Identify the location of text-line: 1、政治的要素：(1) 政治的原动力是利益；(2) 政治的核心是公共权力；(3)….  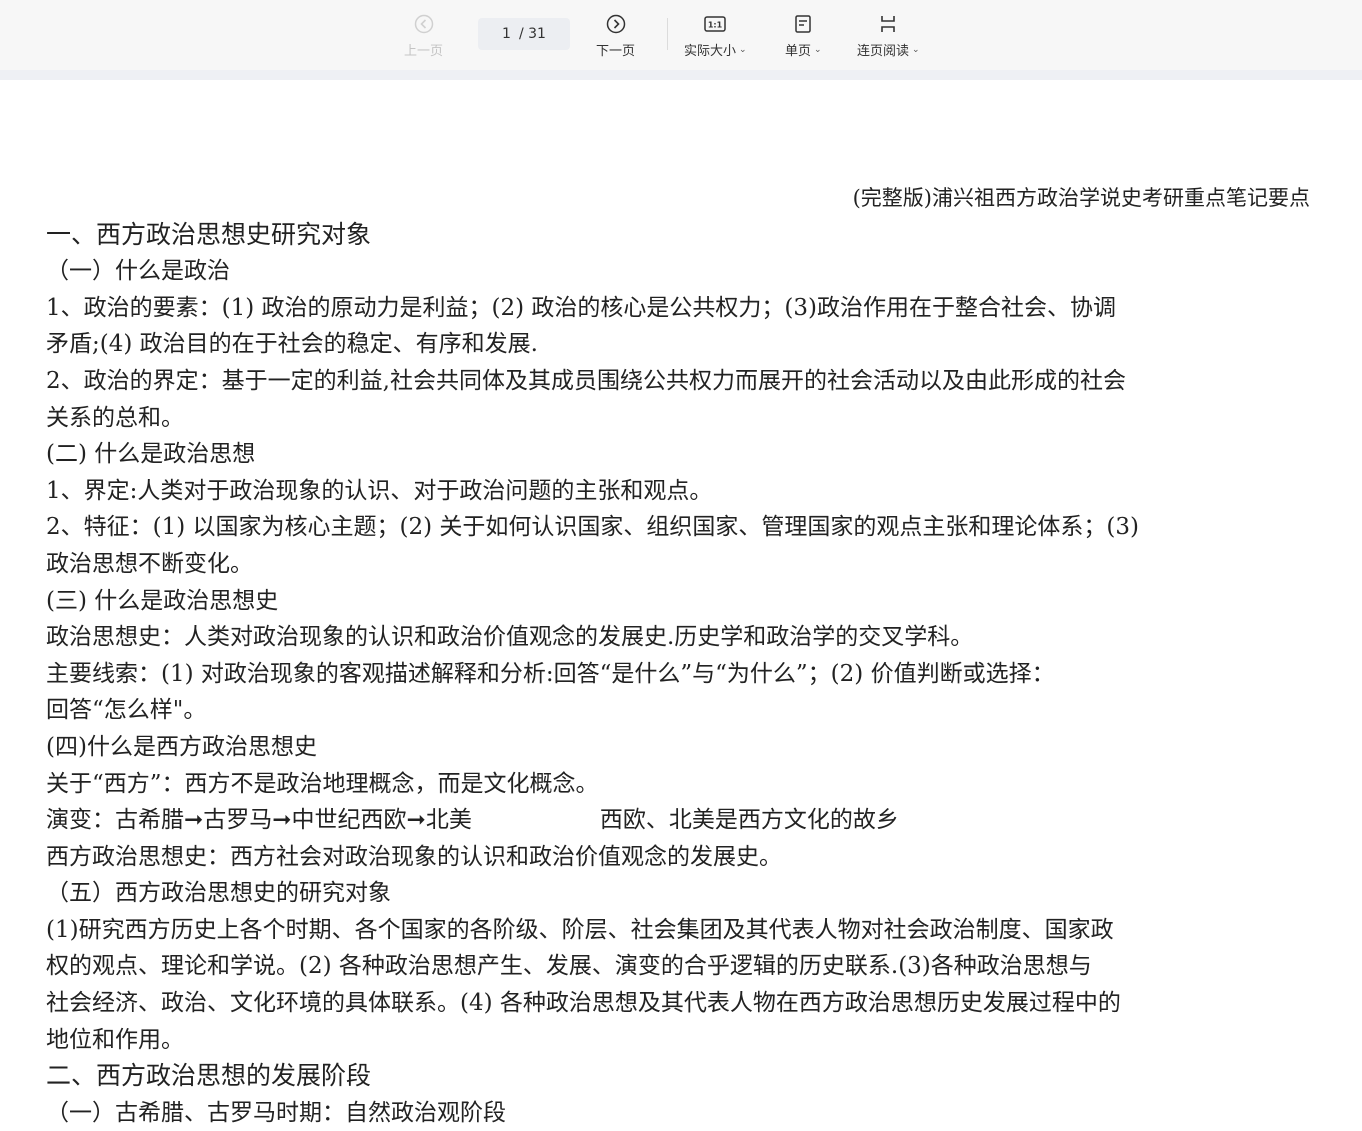
(581, 307).